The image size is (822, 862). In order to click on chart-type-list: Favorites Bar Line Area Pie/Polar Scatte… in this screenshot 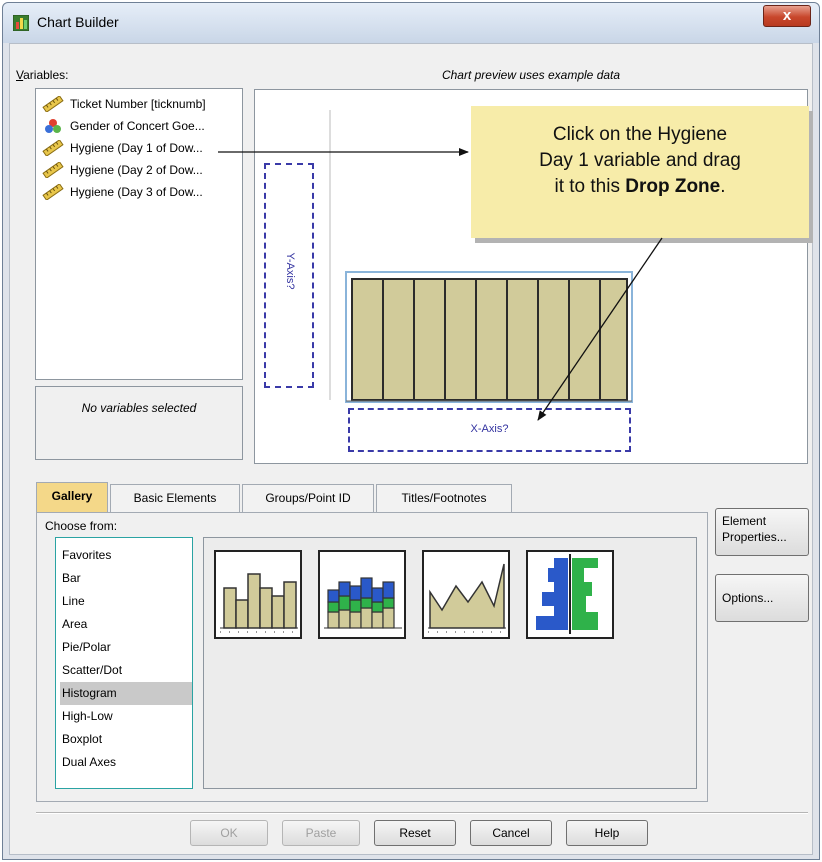, I will do `click(124, 663)`.